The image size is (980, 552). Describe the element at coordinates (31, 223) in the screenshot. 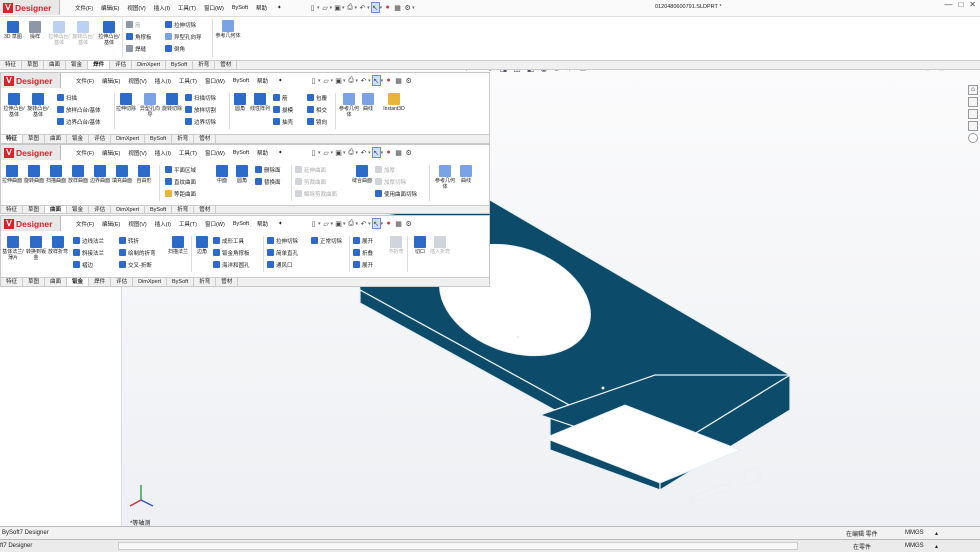

I see `app-logo-4: Ⅴ Designer` at that location.